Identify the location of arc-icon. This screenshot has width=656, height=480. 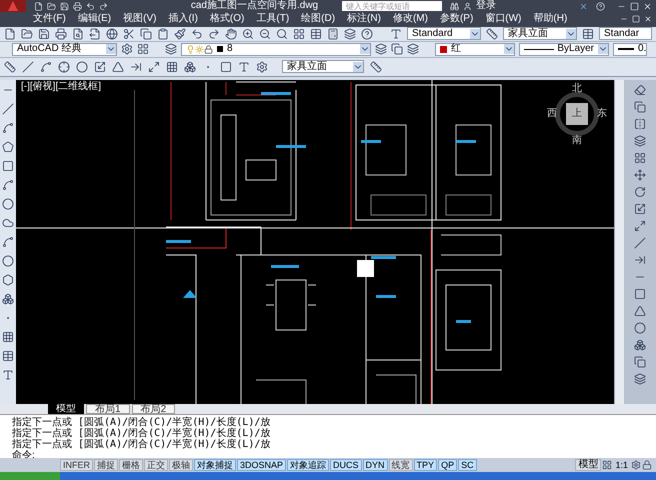
(8, 184).